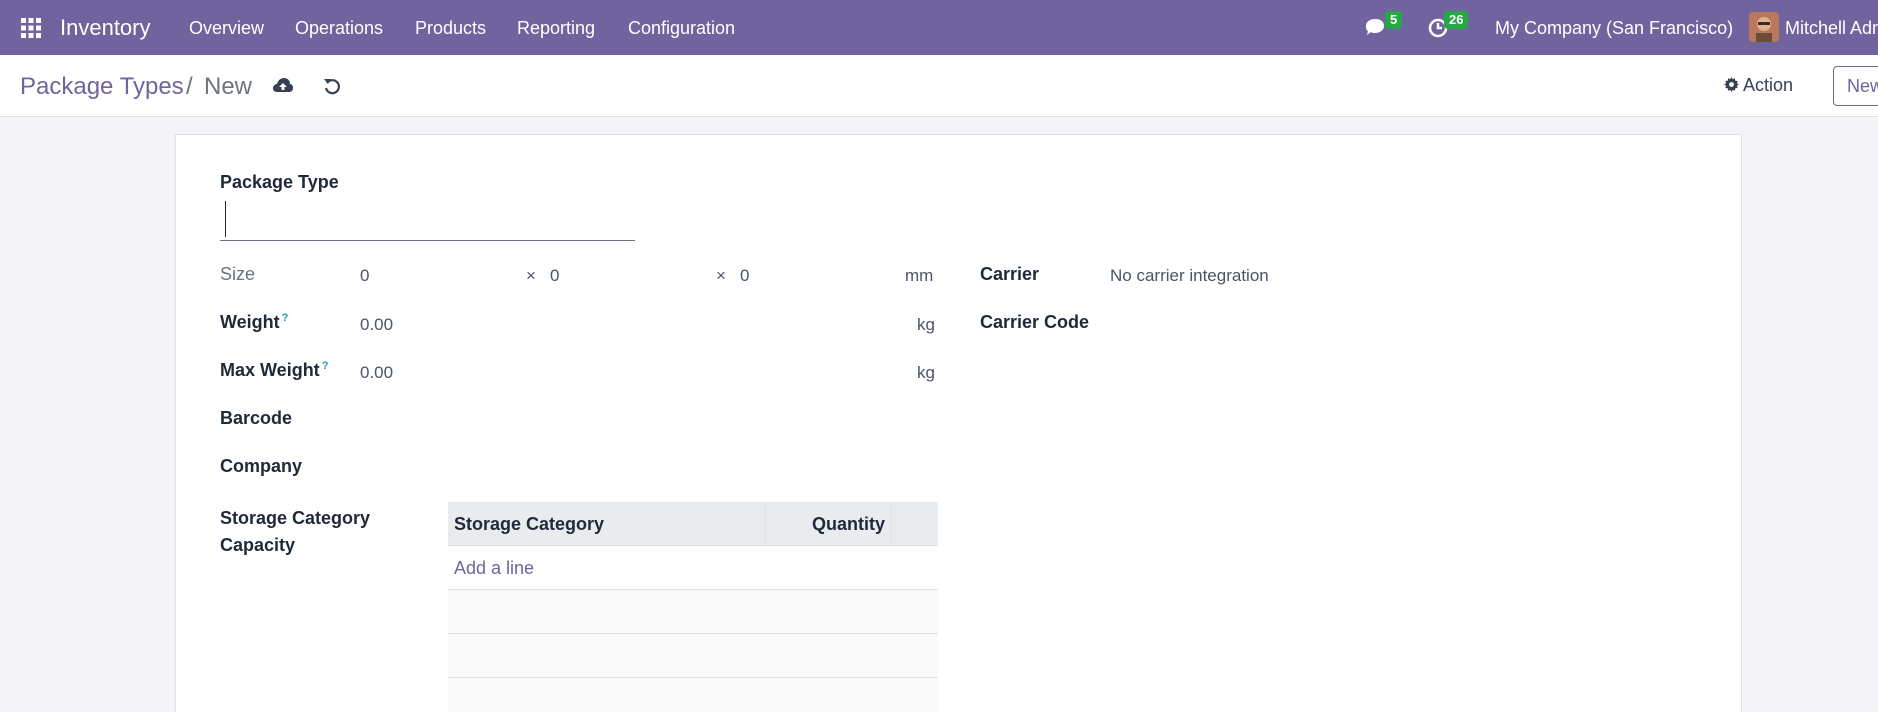 This screenshot has height=712, width=1878. What do you see at coordinates (325, 366) in the screenshot?
I see `max-weight-help-icon: ?` at bounding box center [325, 366].